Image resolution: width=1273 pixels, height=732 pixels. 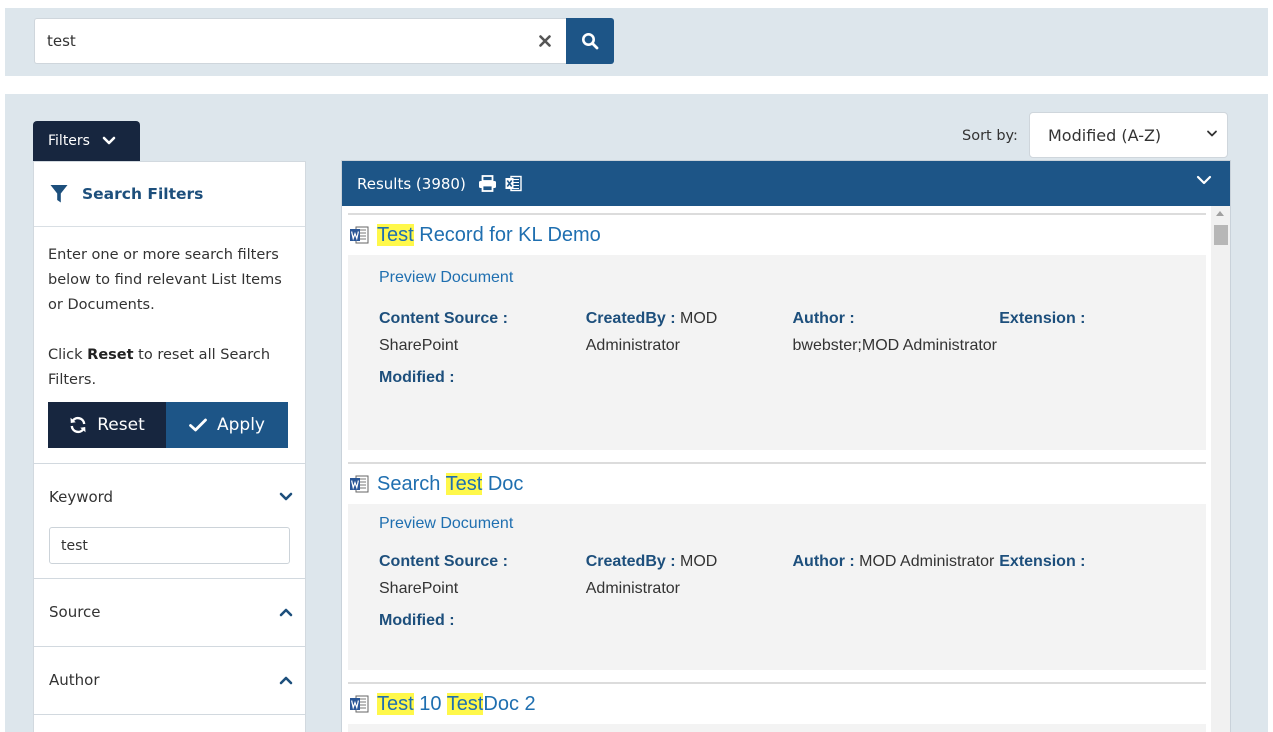 I want to click on filter-section-keyword: Keyword, so click(x=169, y=520).